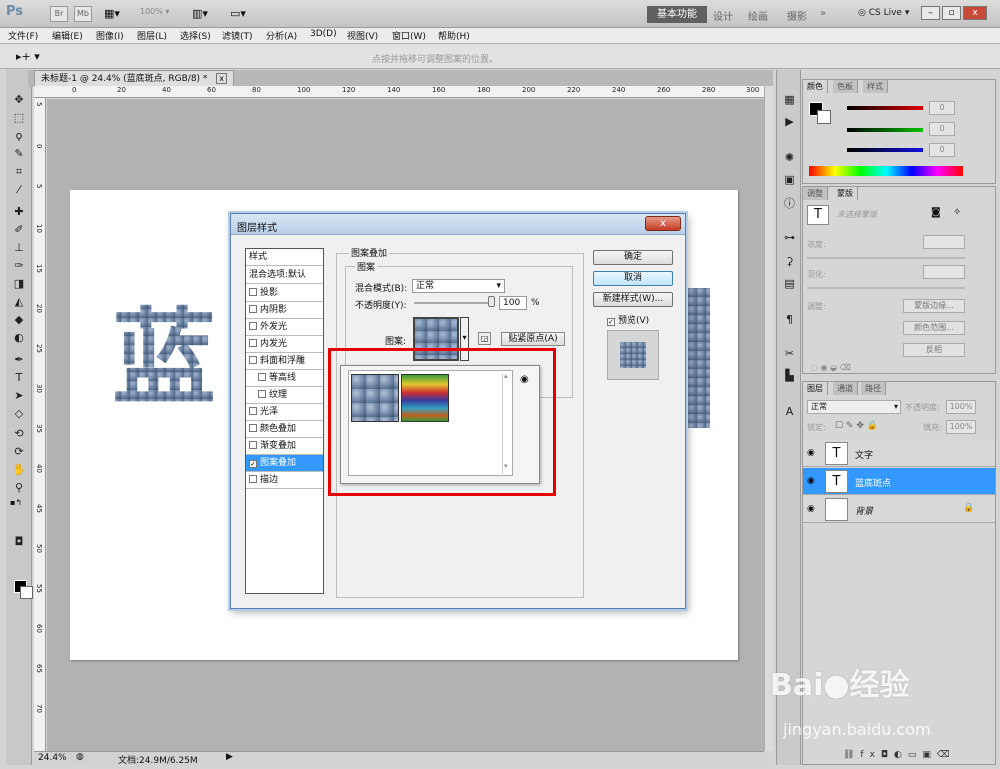 Image resolution: width=1000 pixels, height=769 pixels. I want to click on new-preset-icon: ◲, so click(484, 338).